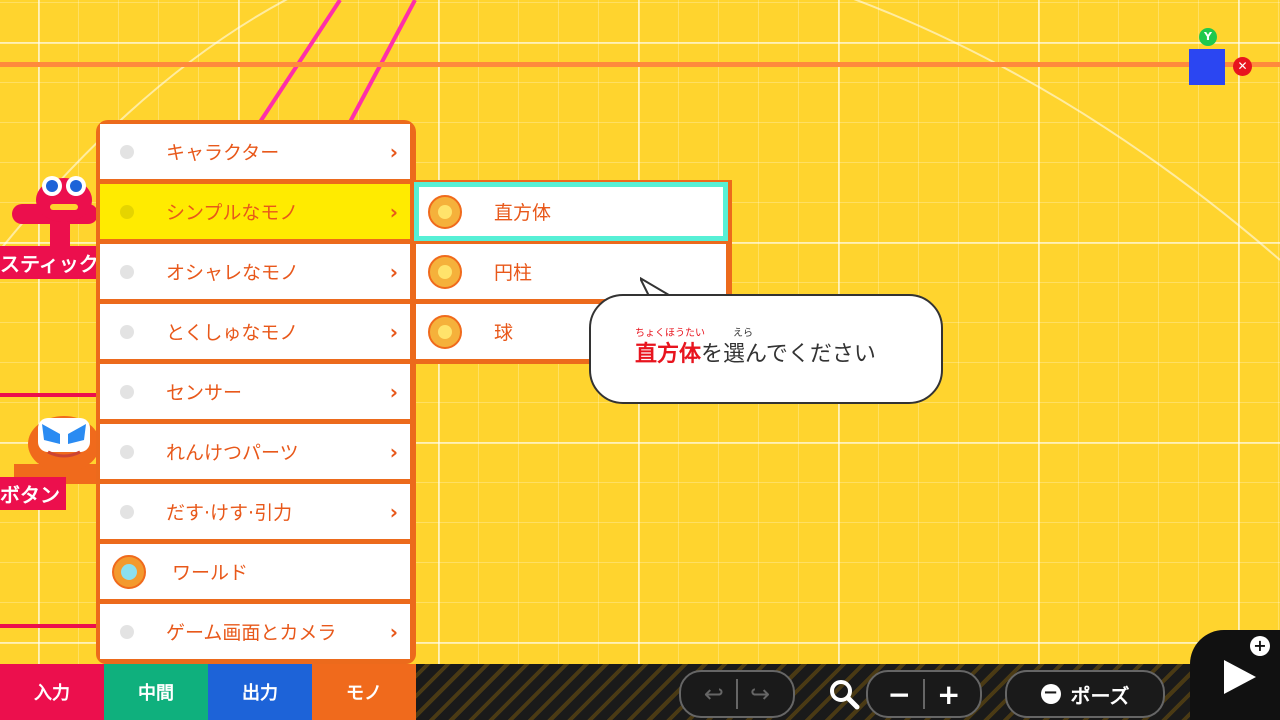  What do you see at coordinates (445, 211) in the screenshot?
I see `cuboid-nodon-icon` at bounding box center [445, 211].